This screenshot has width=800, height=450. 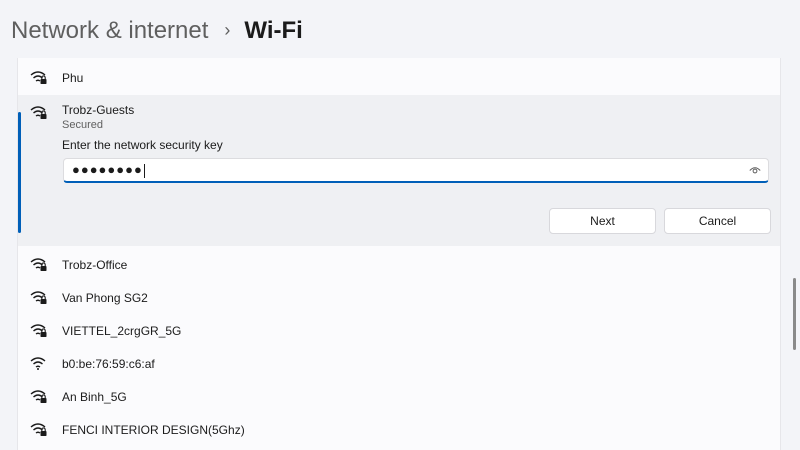 I want to click on cancel-button: Cancel, so click(x=717, y=221).